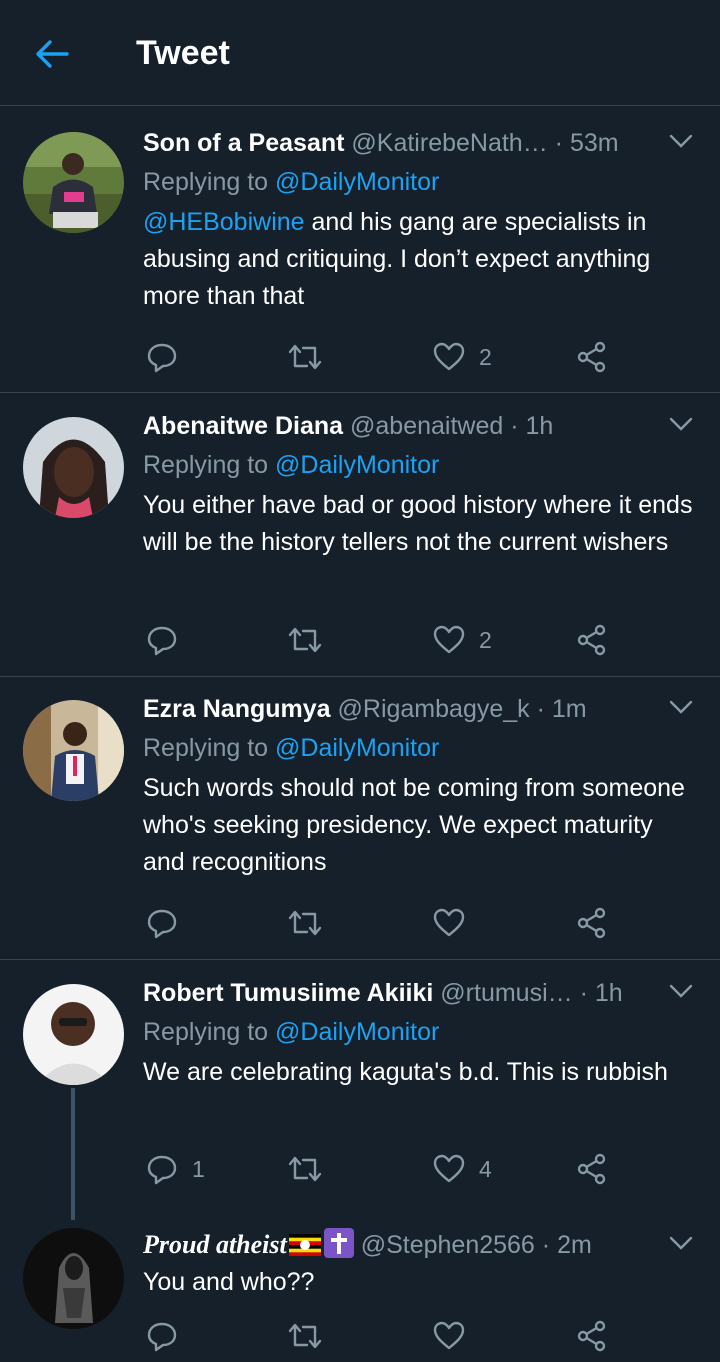  I want to click on like-button: 4, so click(462, 1169).